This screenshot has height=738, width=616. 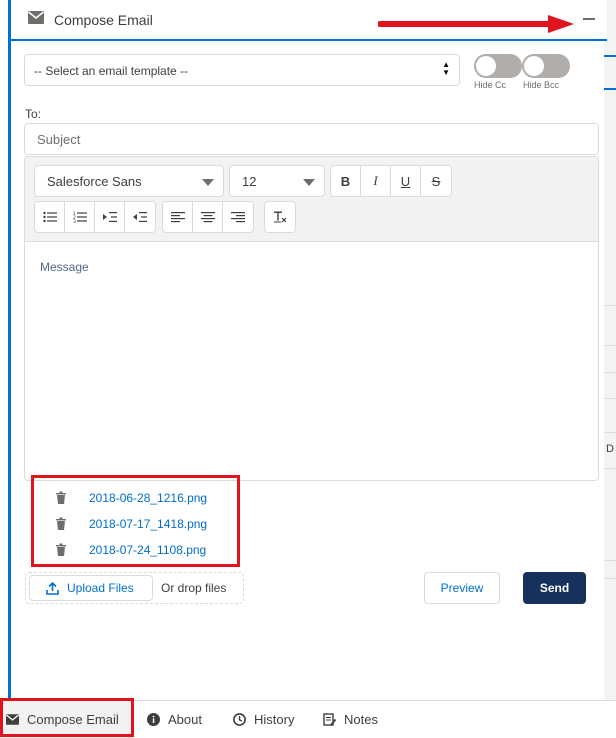 What do you see at coordinates (610, 449) in the screenshot?
I see `background-edge-text: D` at bounding box center [610, 449].